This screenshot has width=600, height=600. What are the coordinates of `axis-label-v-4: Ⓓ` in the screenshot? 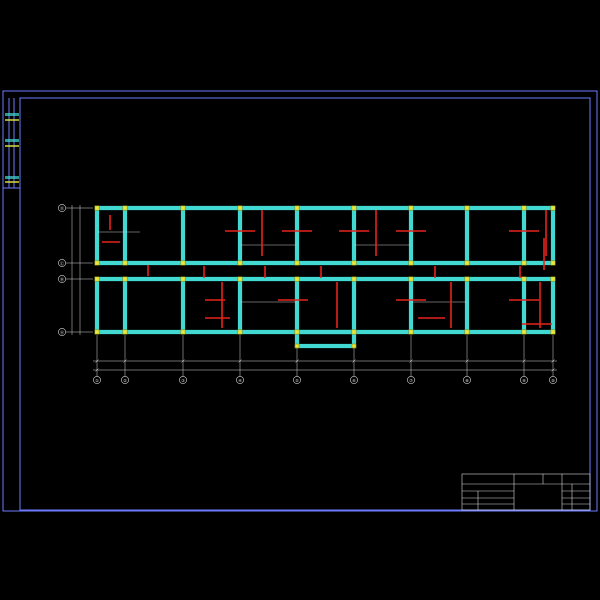 It's located at (62, 208).